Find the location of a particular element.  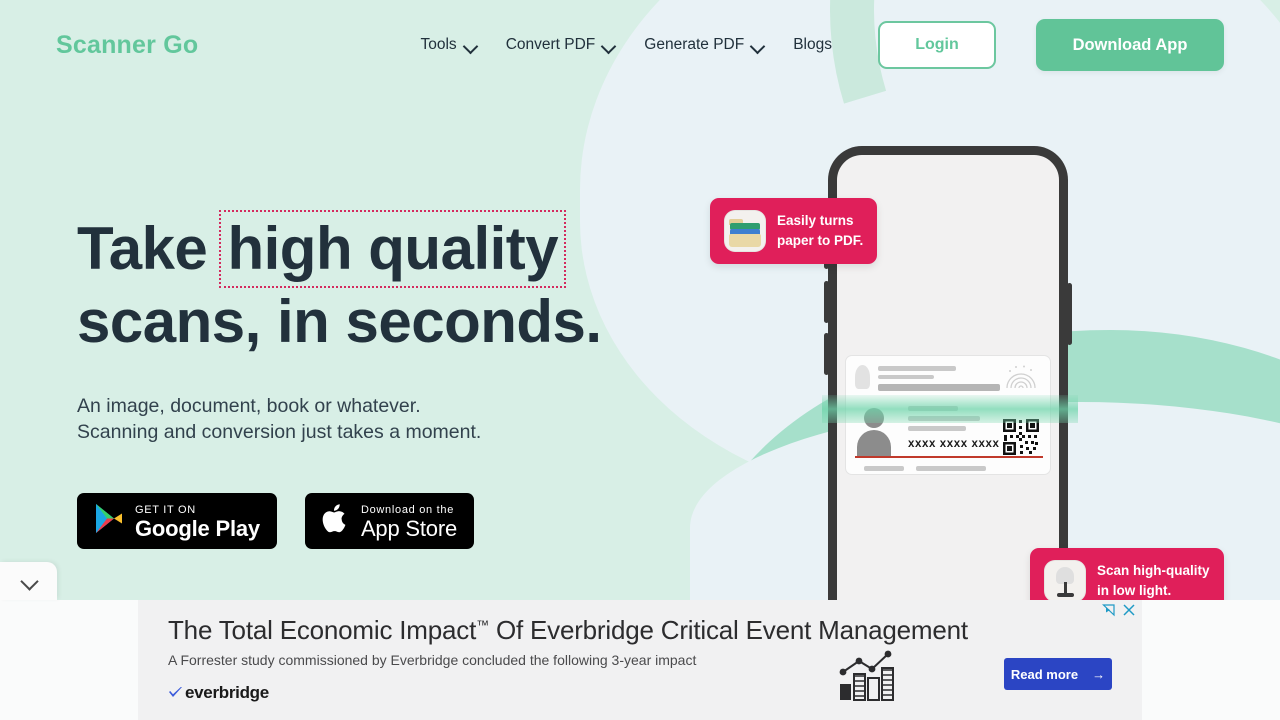

ad-trademark-symbol: ™ is located at coordinates (482, 625).